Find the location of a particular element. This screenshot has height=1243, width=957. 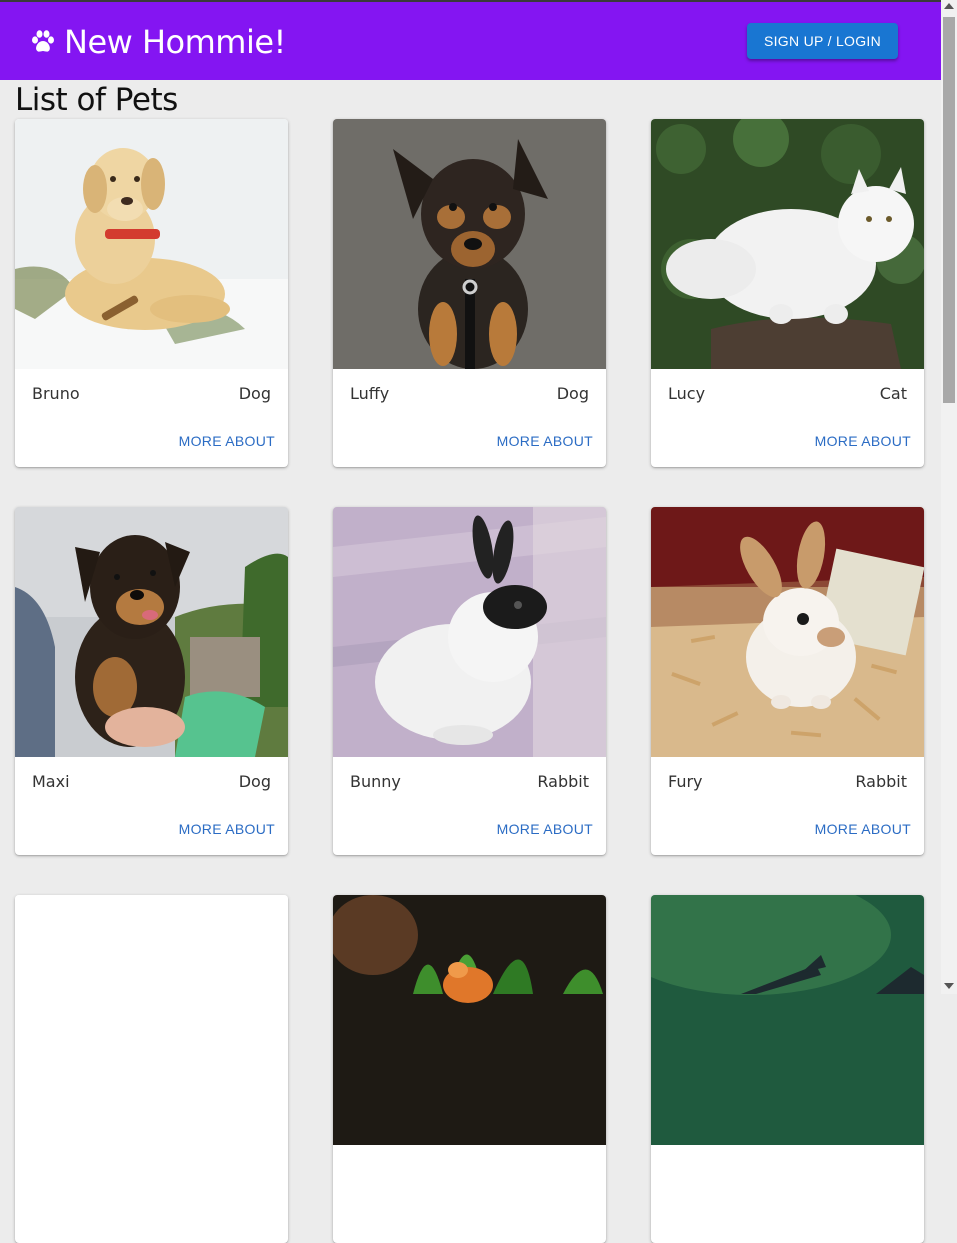

pet-card: Bruno Dog MORE ABOUT is located at coordinates (151, 293).